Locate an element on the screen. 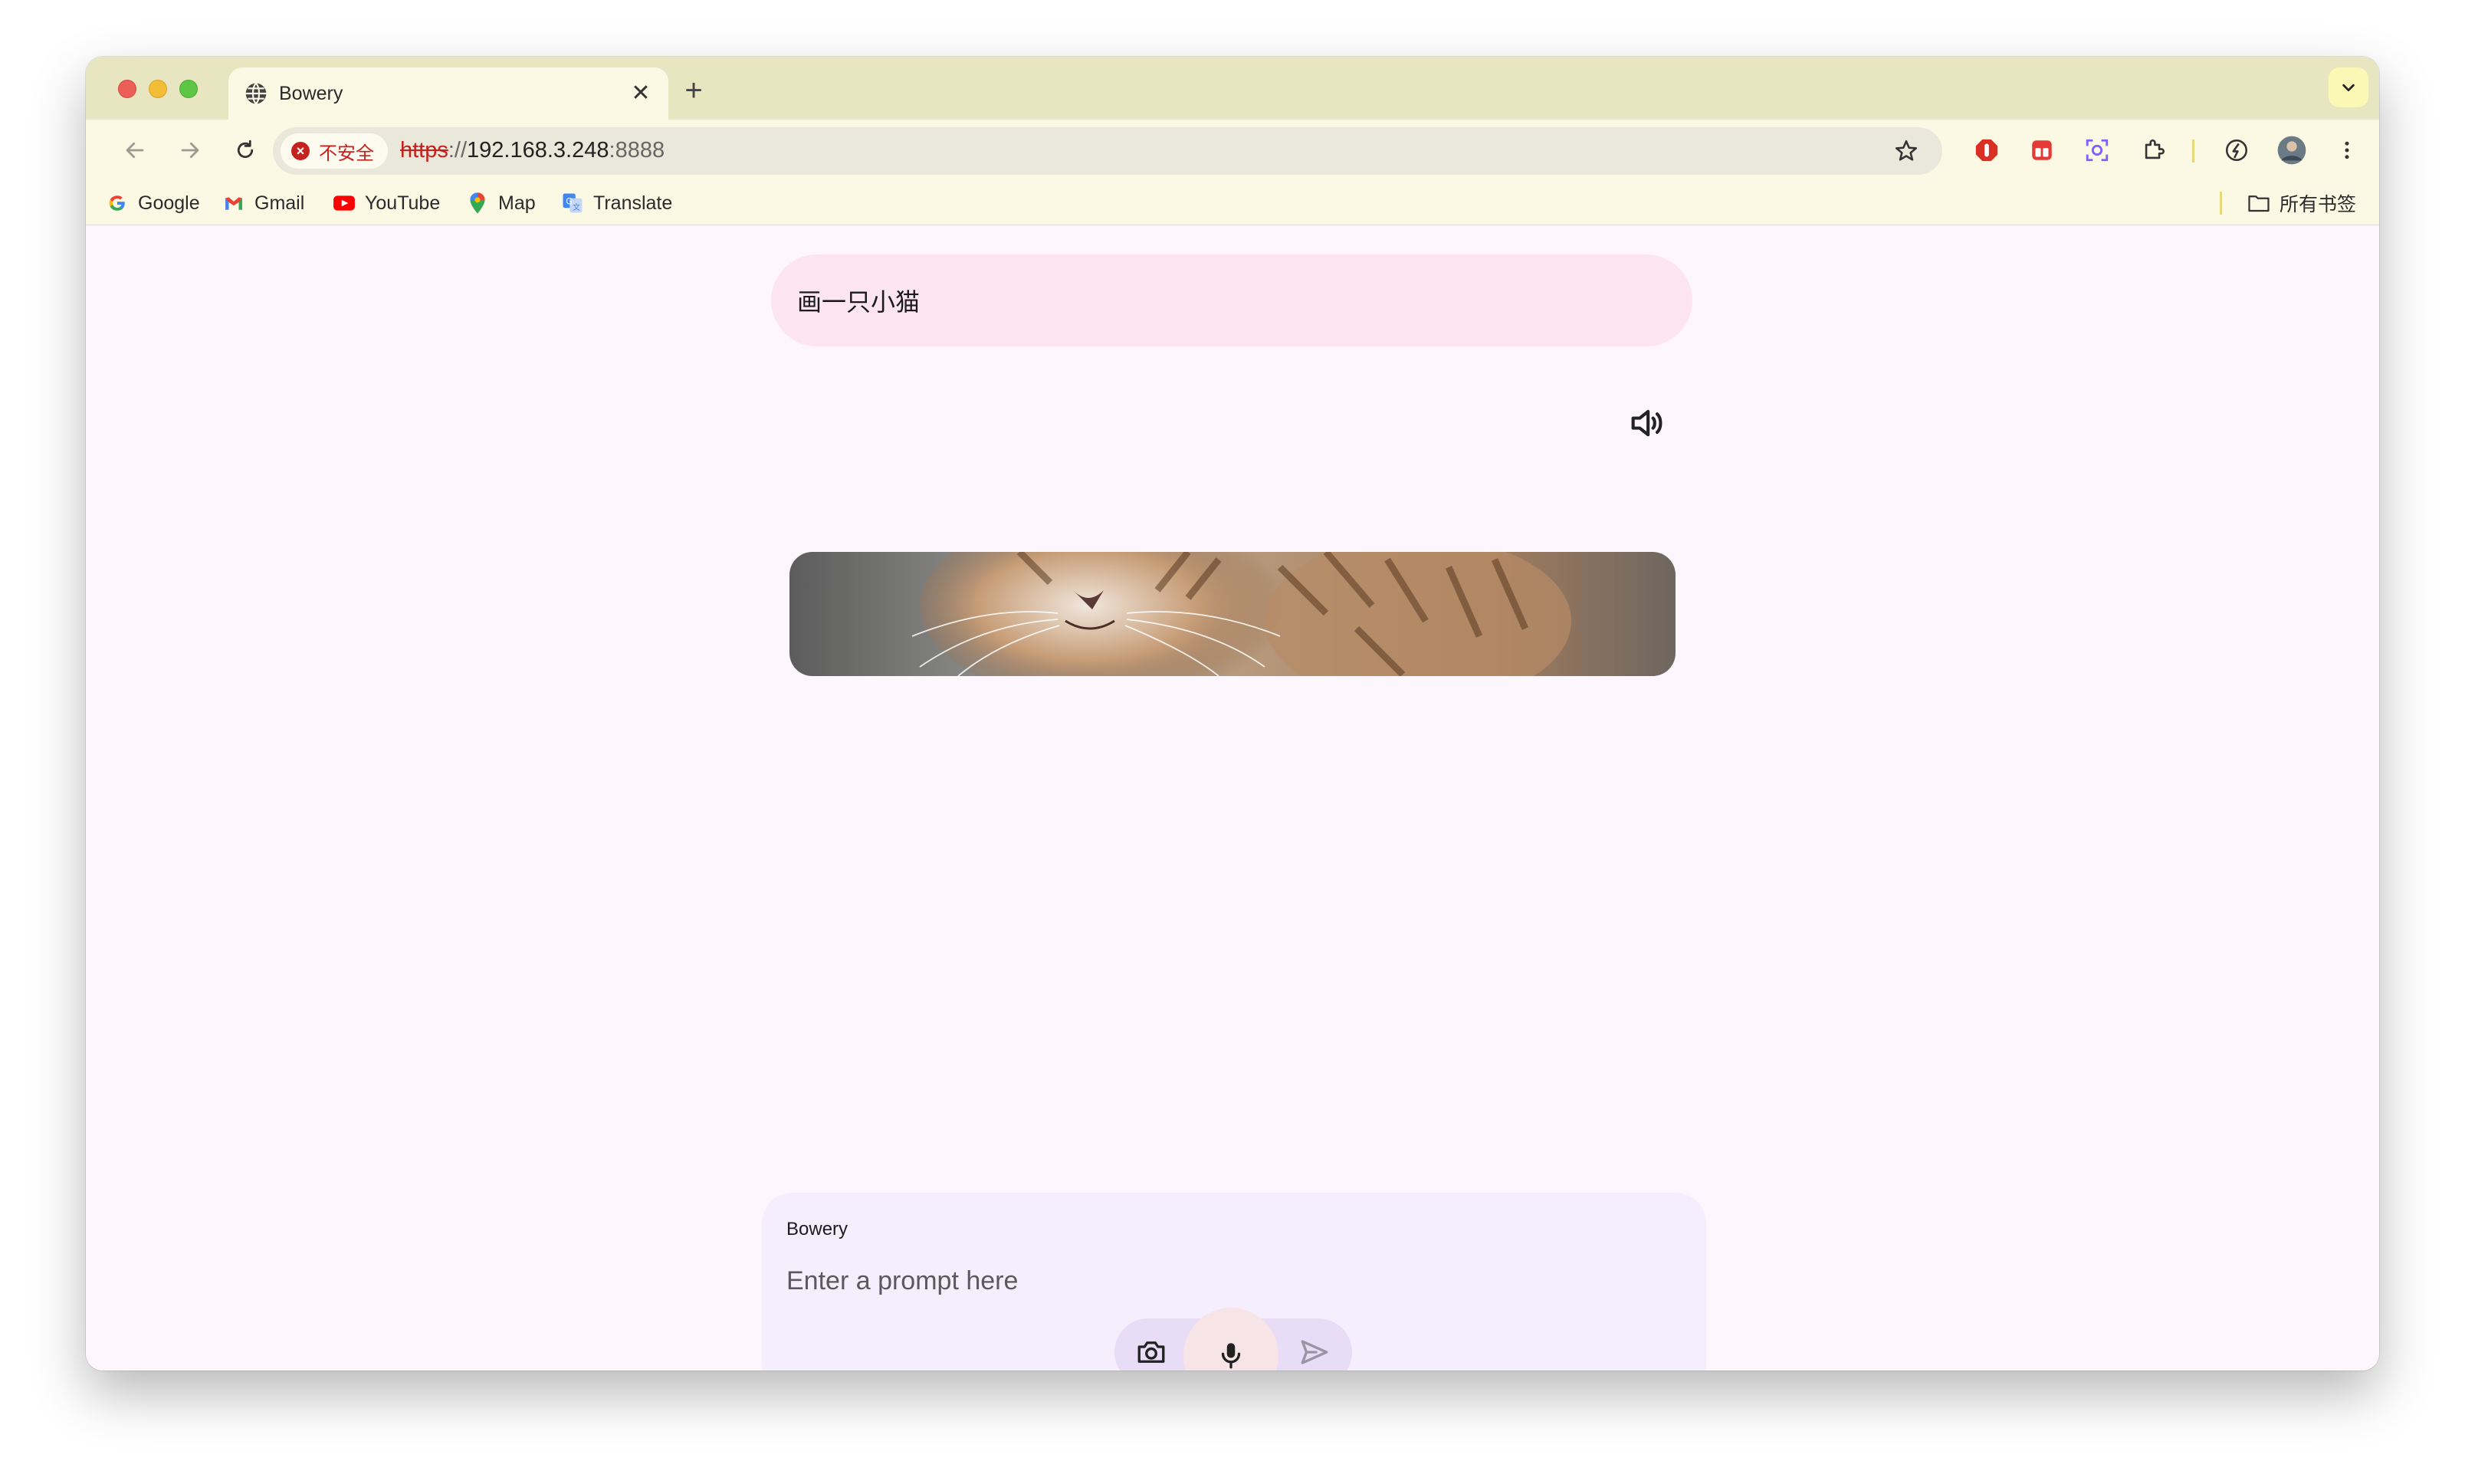  cat-image is located at coordinates (1232, 614).